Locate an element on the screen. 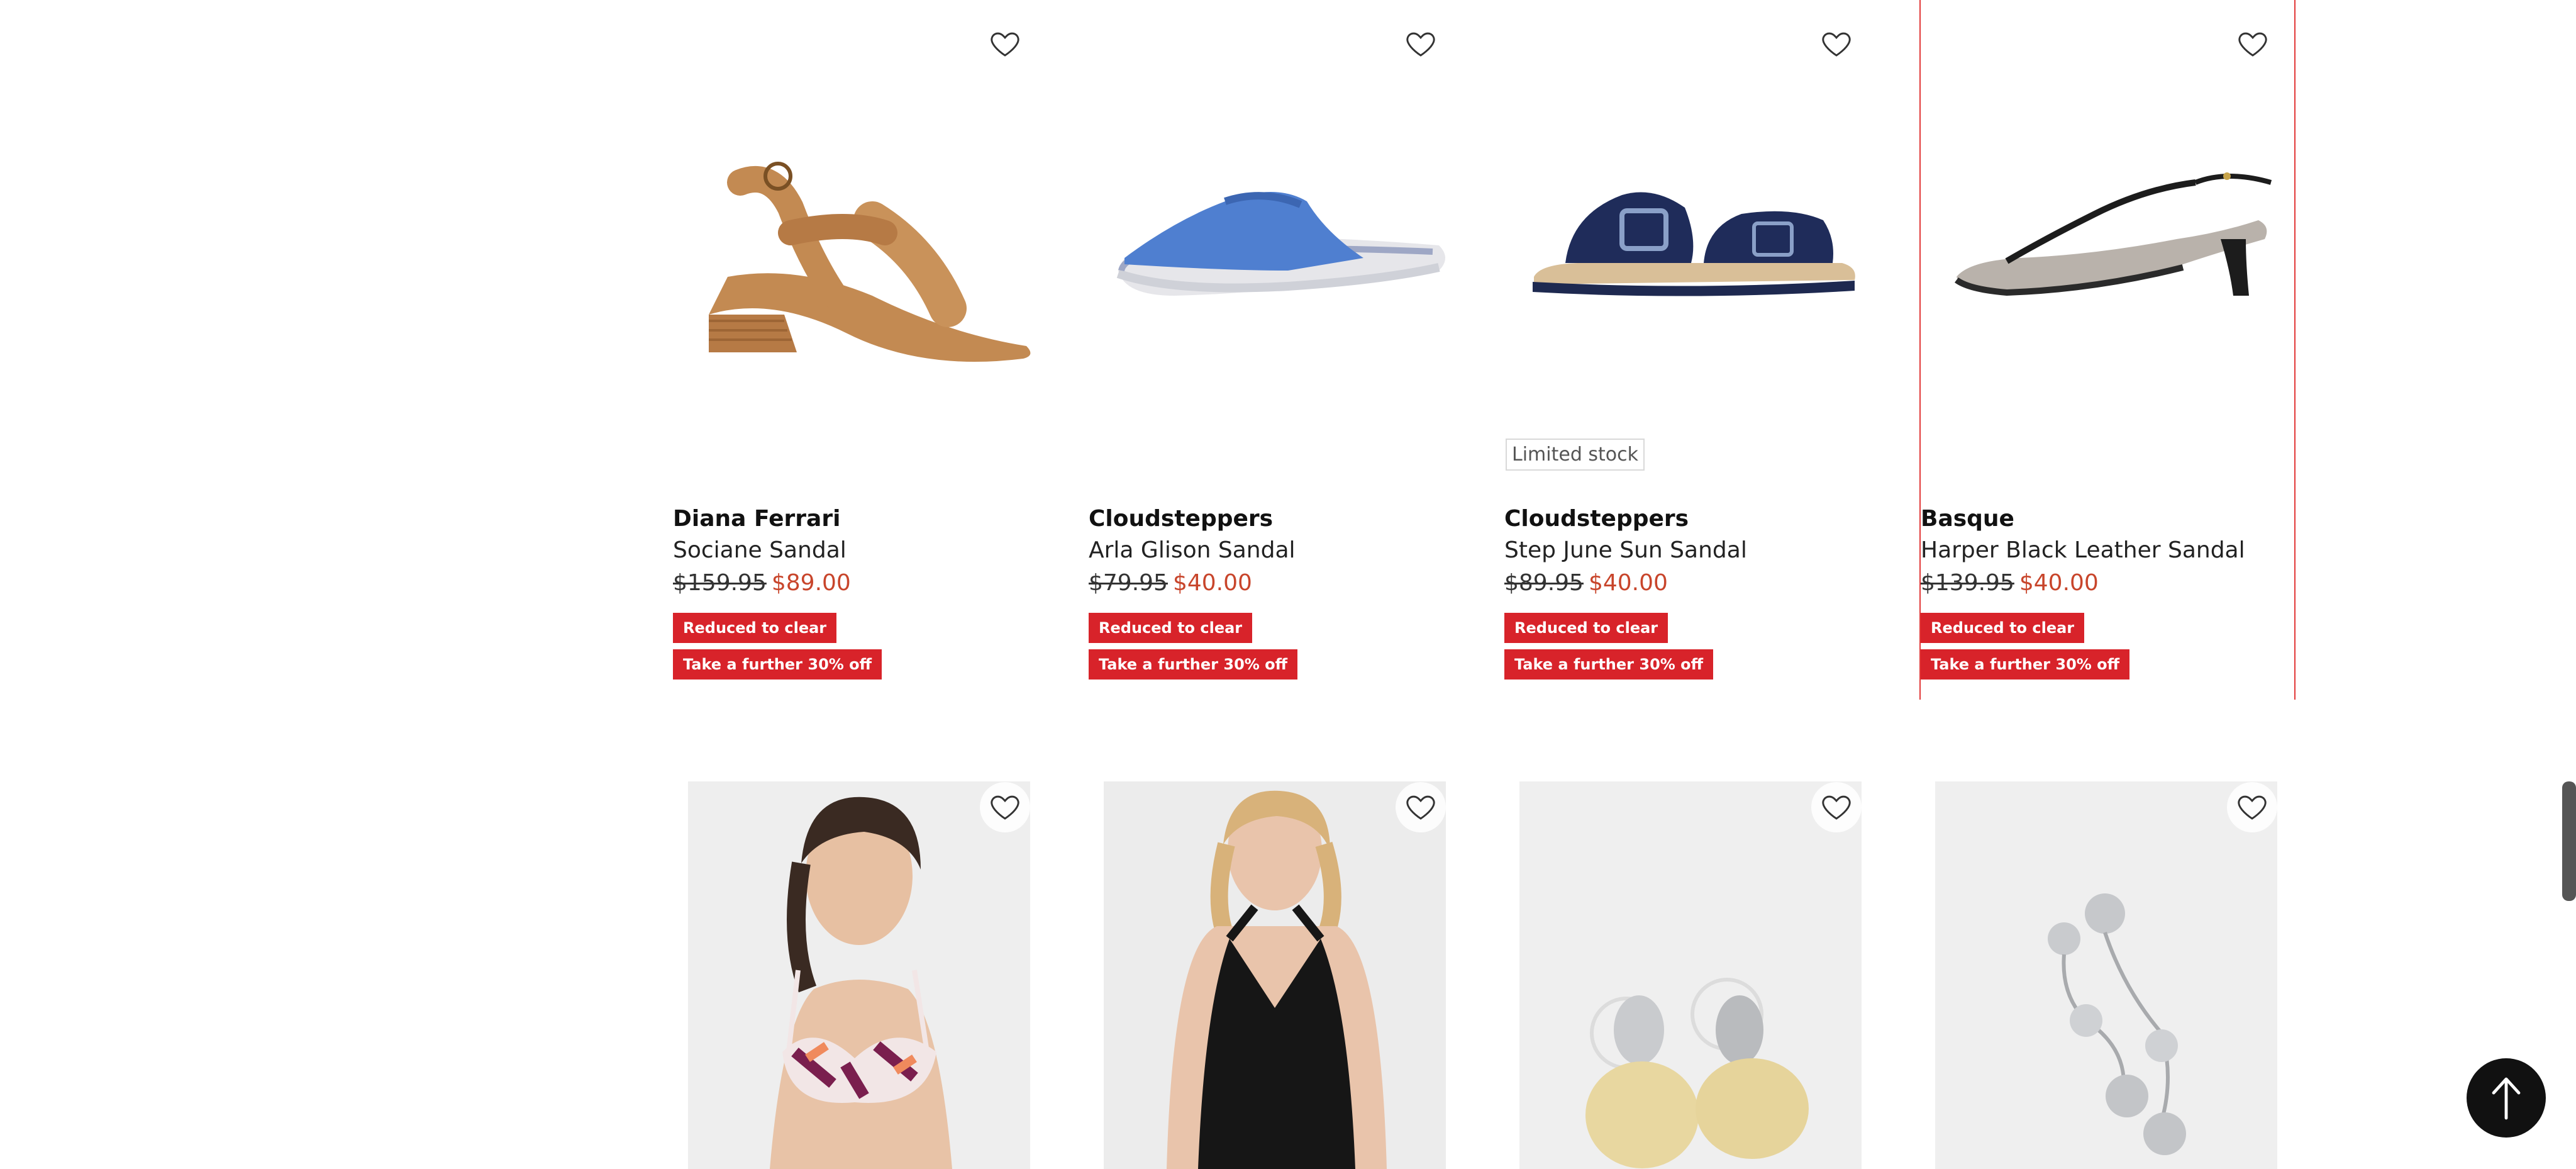  bikini-model-image is located at coordinates (859, 975).